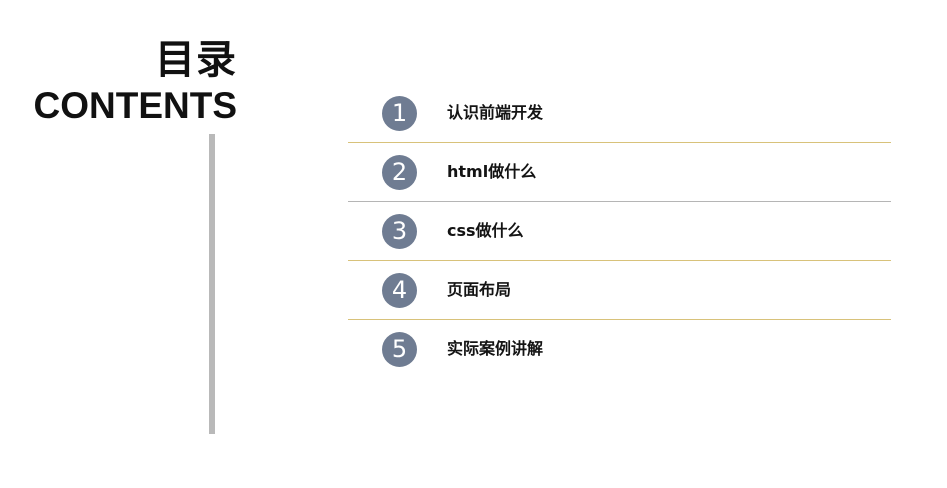 The image size is (947, 488). I want to click on number-badge: 5, so click(399, 349).